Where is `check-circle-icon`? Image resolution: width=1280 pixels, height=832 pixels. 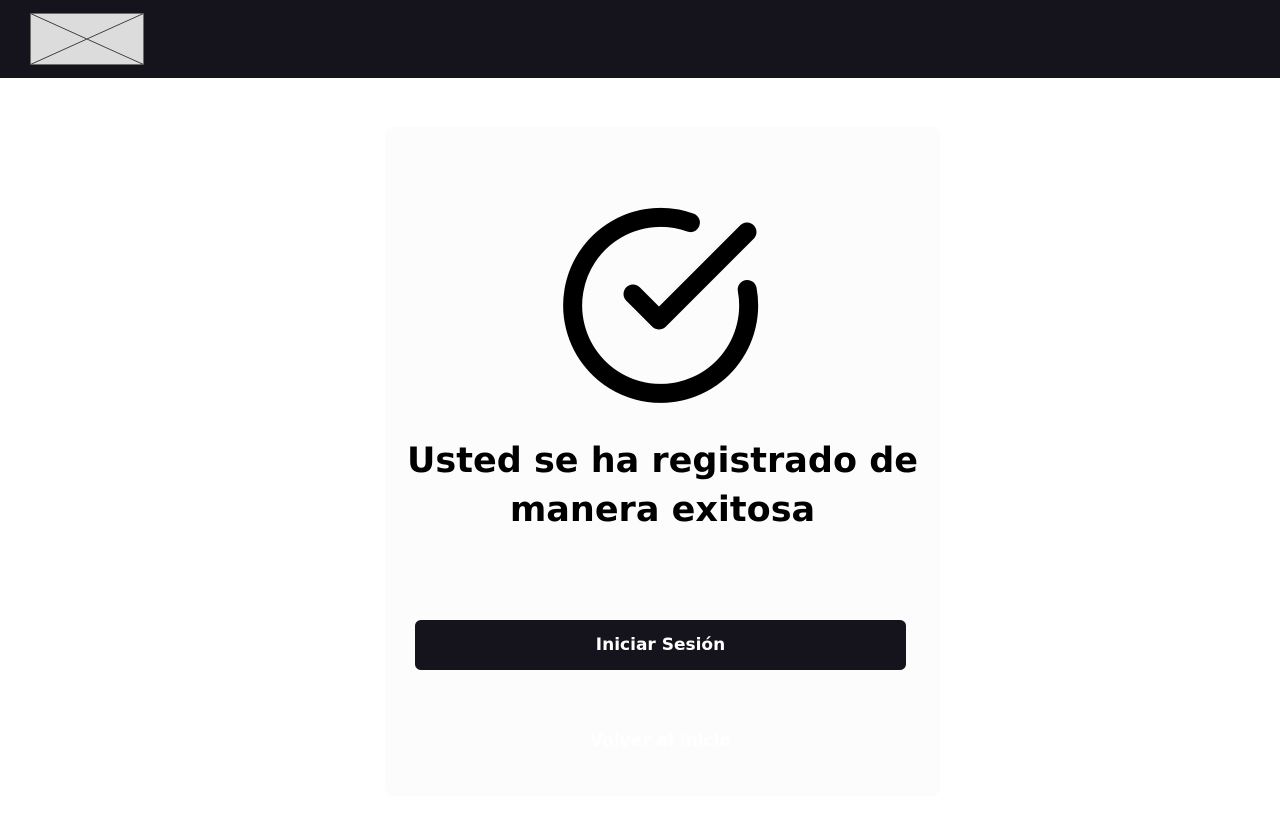
check-circle-icon is located at coordinates (660, 303).